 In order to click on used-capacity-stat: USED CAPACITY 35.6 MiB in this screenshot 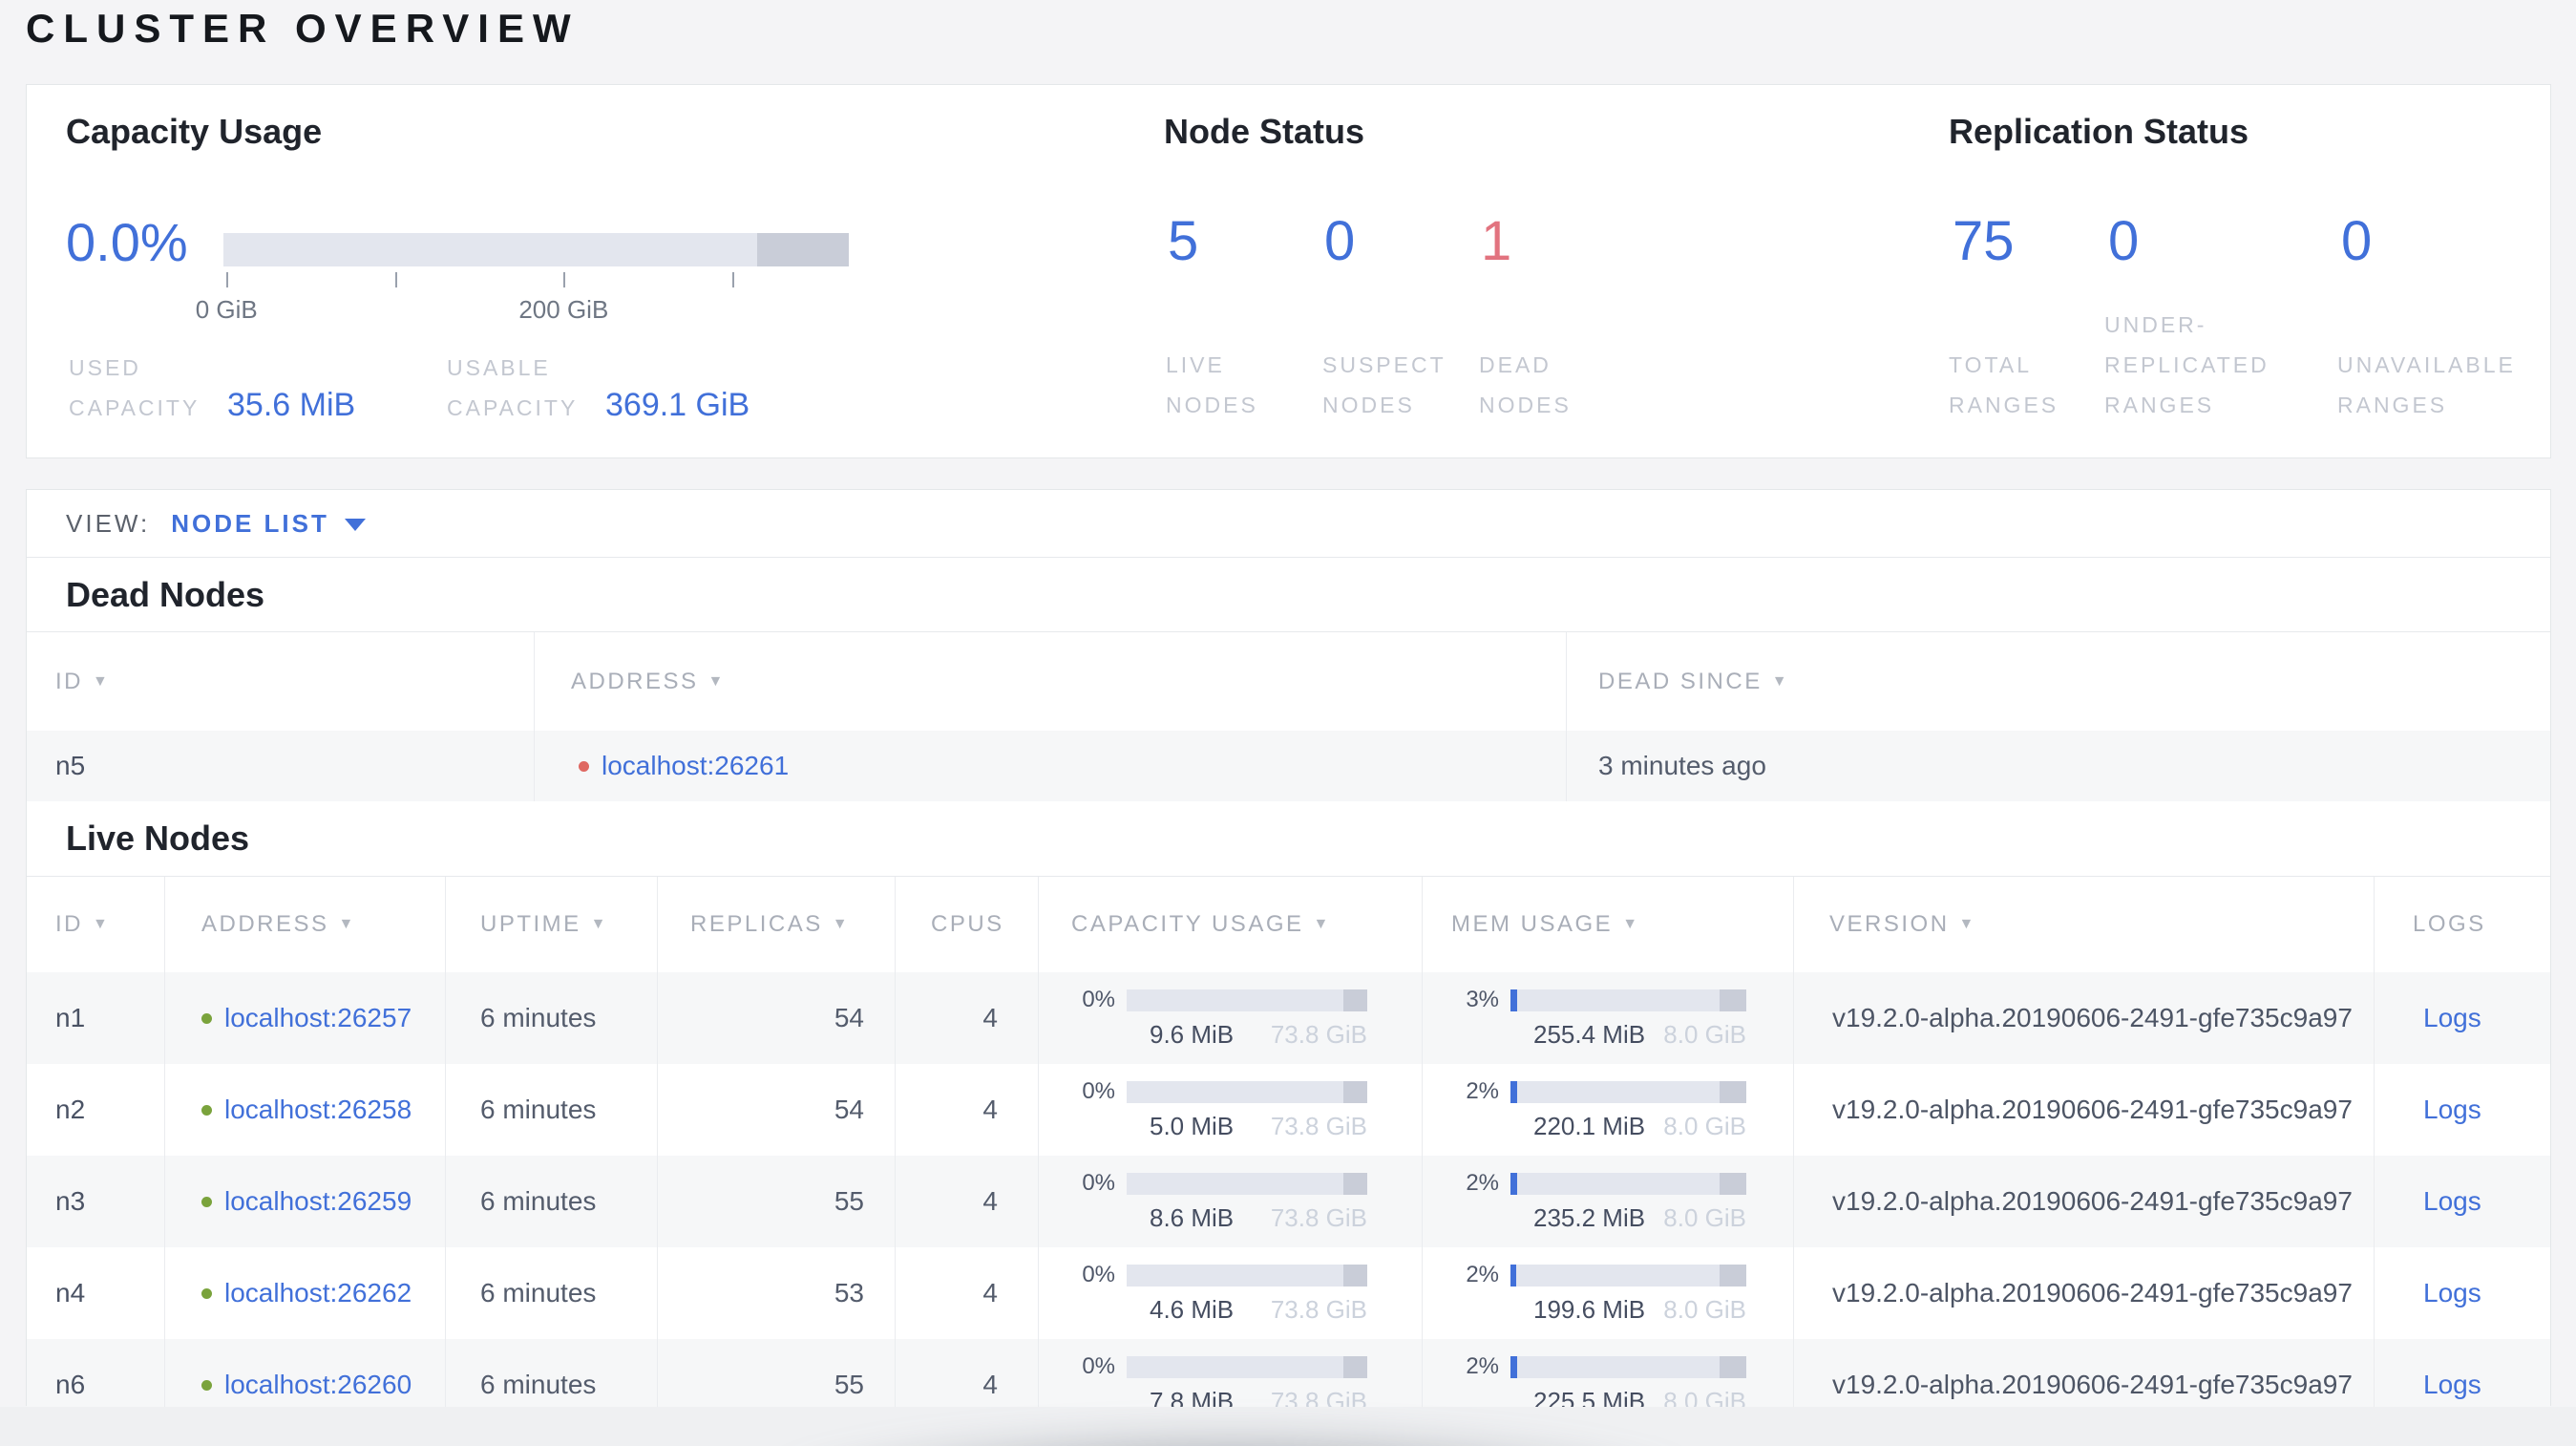, I will do `click(212, 391)`.